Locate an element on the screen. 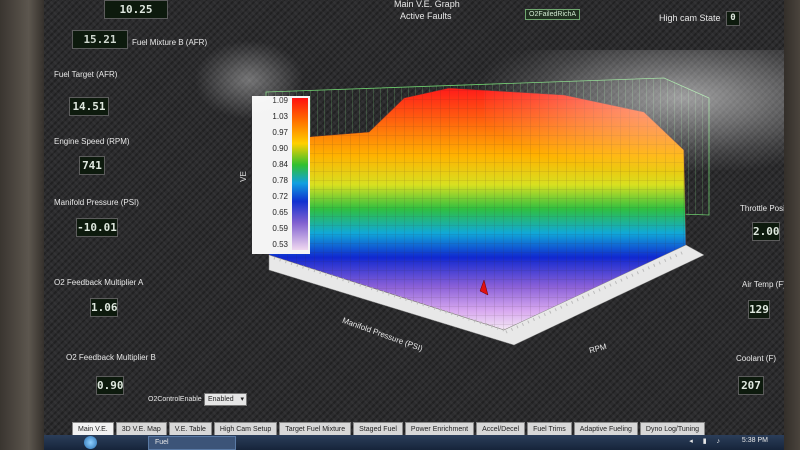 This screenshot has height=450, width=800. tab-target-fuel-mixture: Target Fuel Mixture is located at coordinates (315, 429).